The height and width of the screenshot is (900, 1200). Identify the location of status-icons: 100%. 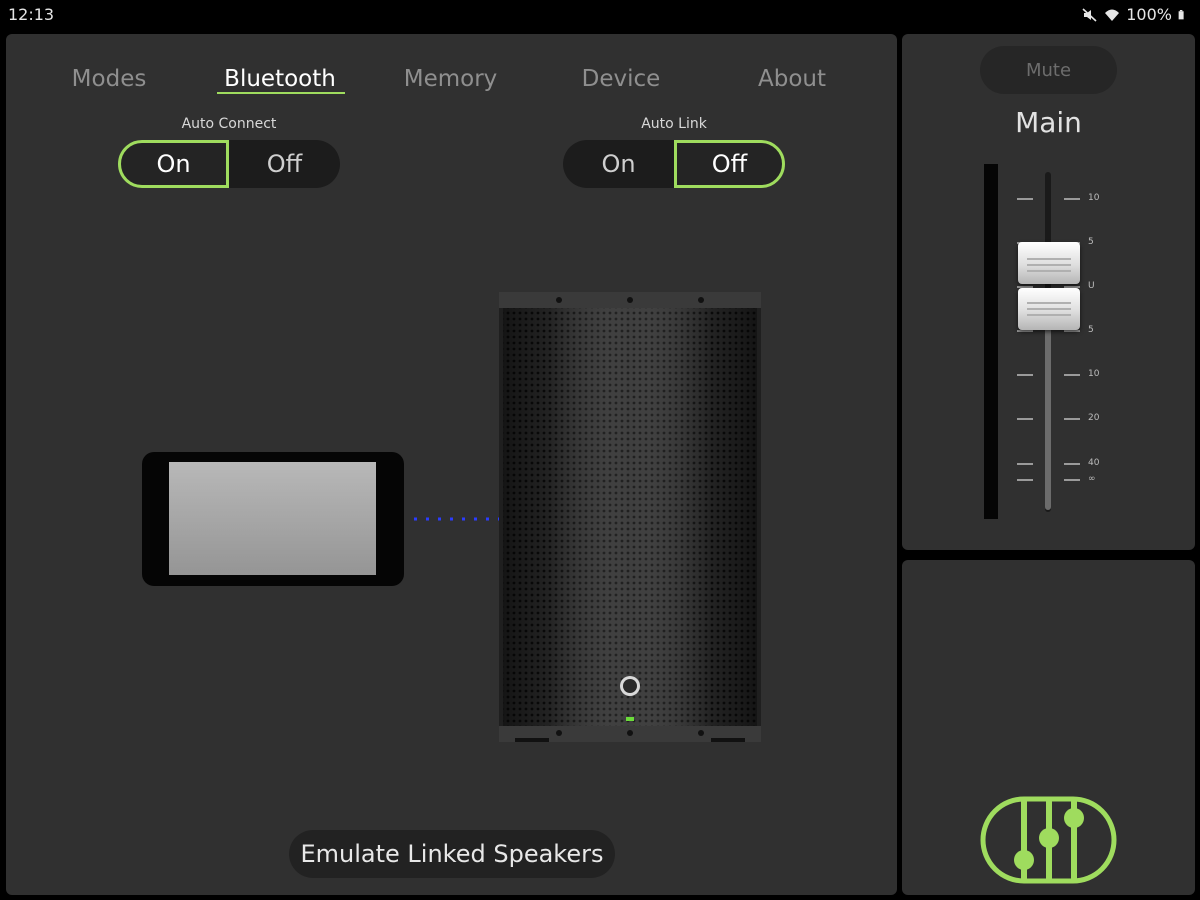
(1135, 14).